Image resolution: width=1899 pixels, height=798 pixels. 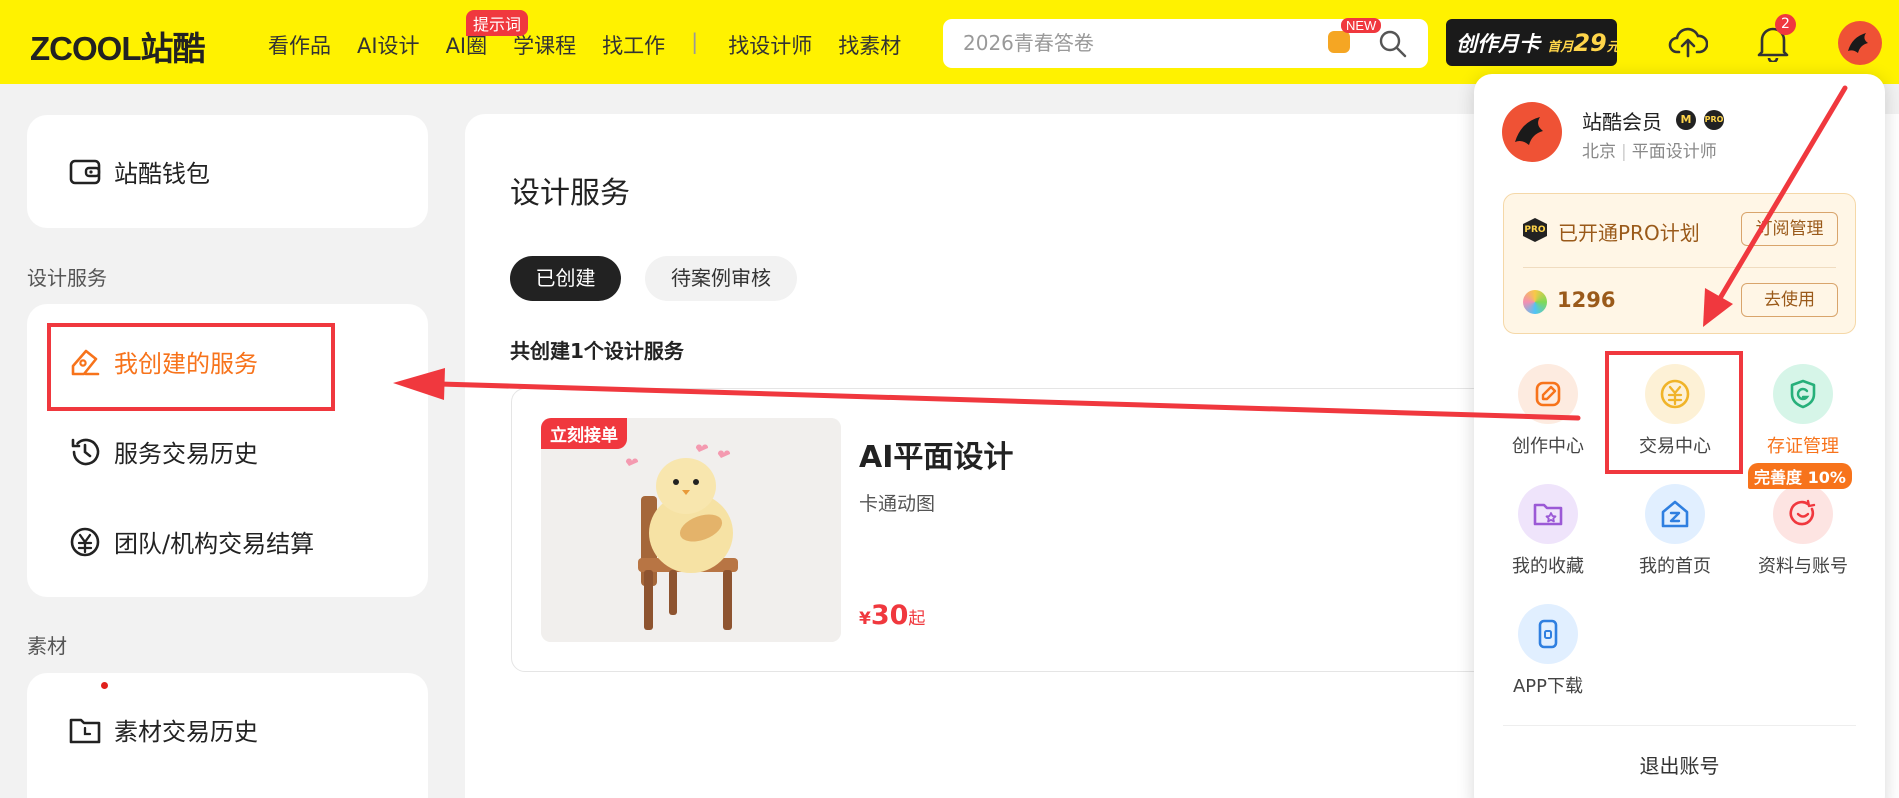 I want to click on vip-promo-banner: 创作月卡 首月29元, so click(x=1531, y=42).